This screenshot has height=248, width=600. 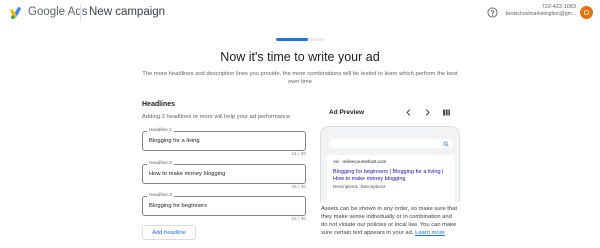 I want to click on headline-1-field: Headline 1 Blogging for a living, so click(x=224, y=139).